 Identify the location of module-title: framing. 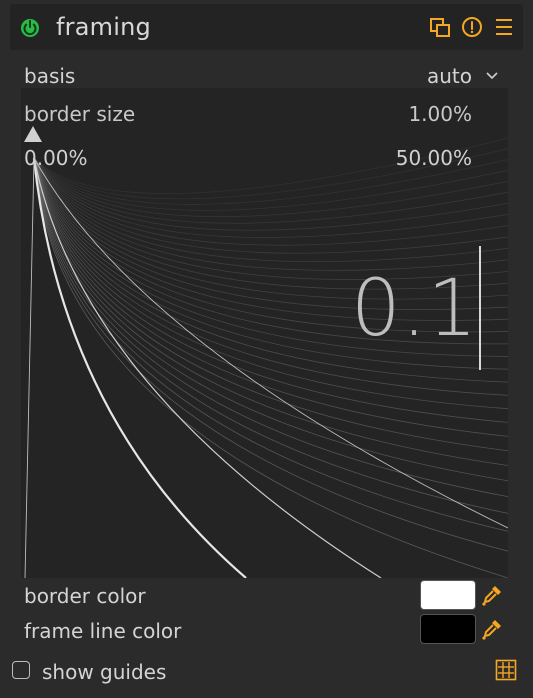
(103, 27).